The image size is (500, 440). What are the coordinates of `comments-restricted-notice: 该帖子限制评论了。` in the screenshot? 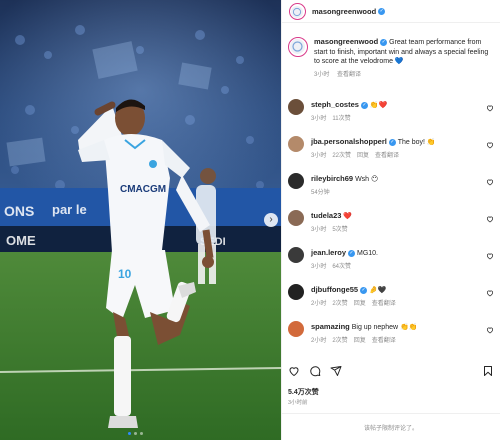 It's located at (391, 426).